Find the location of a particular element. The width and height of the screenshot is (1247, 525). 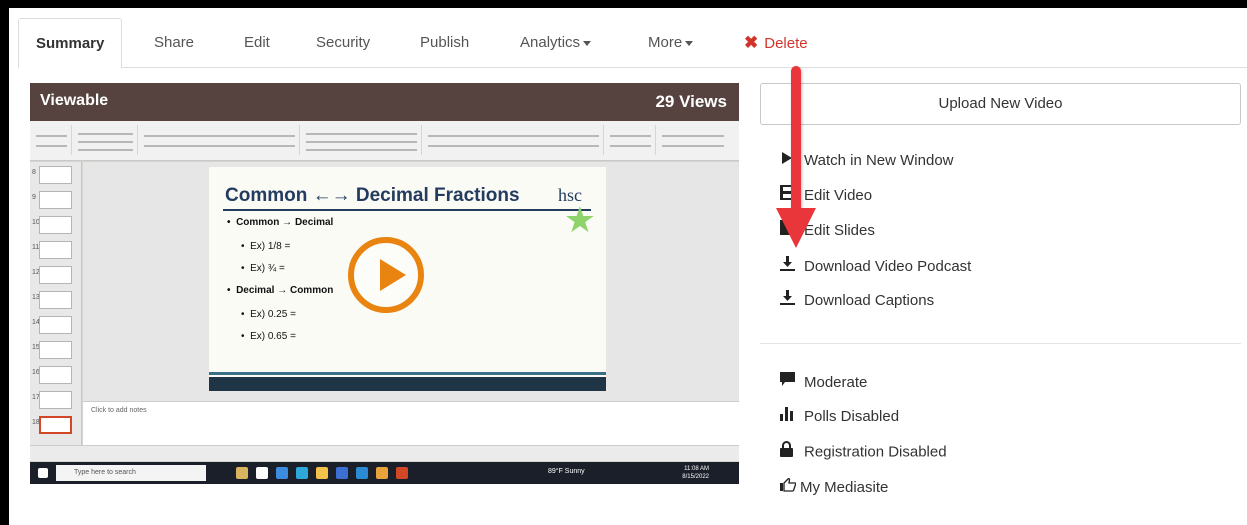

thumb-number: 9 is located at coordinates (34, 197).